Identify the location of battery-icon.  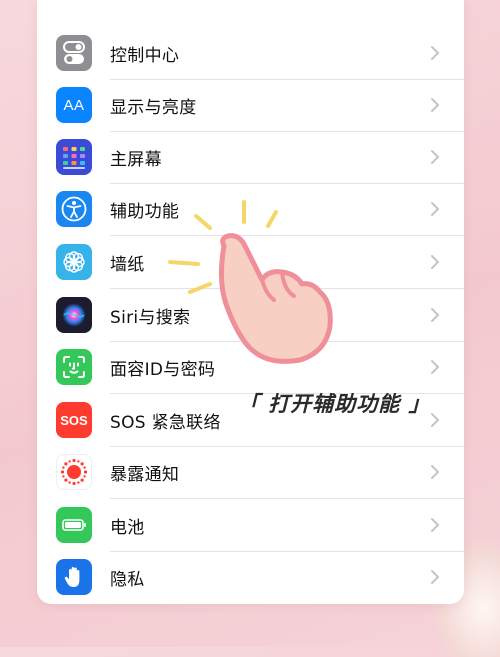
(74, 525).